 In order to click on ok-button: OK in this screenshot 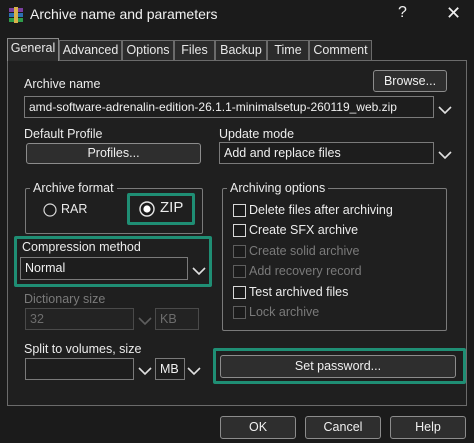, I will do `click(258, 427)`.